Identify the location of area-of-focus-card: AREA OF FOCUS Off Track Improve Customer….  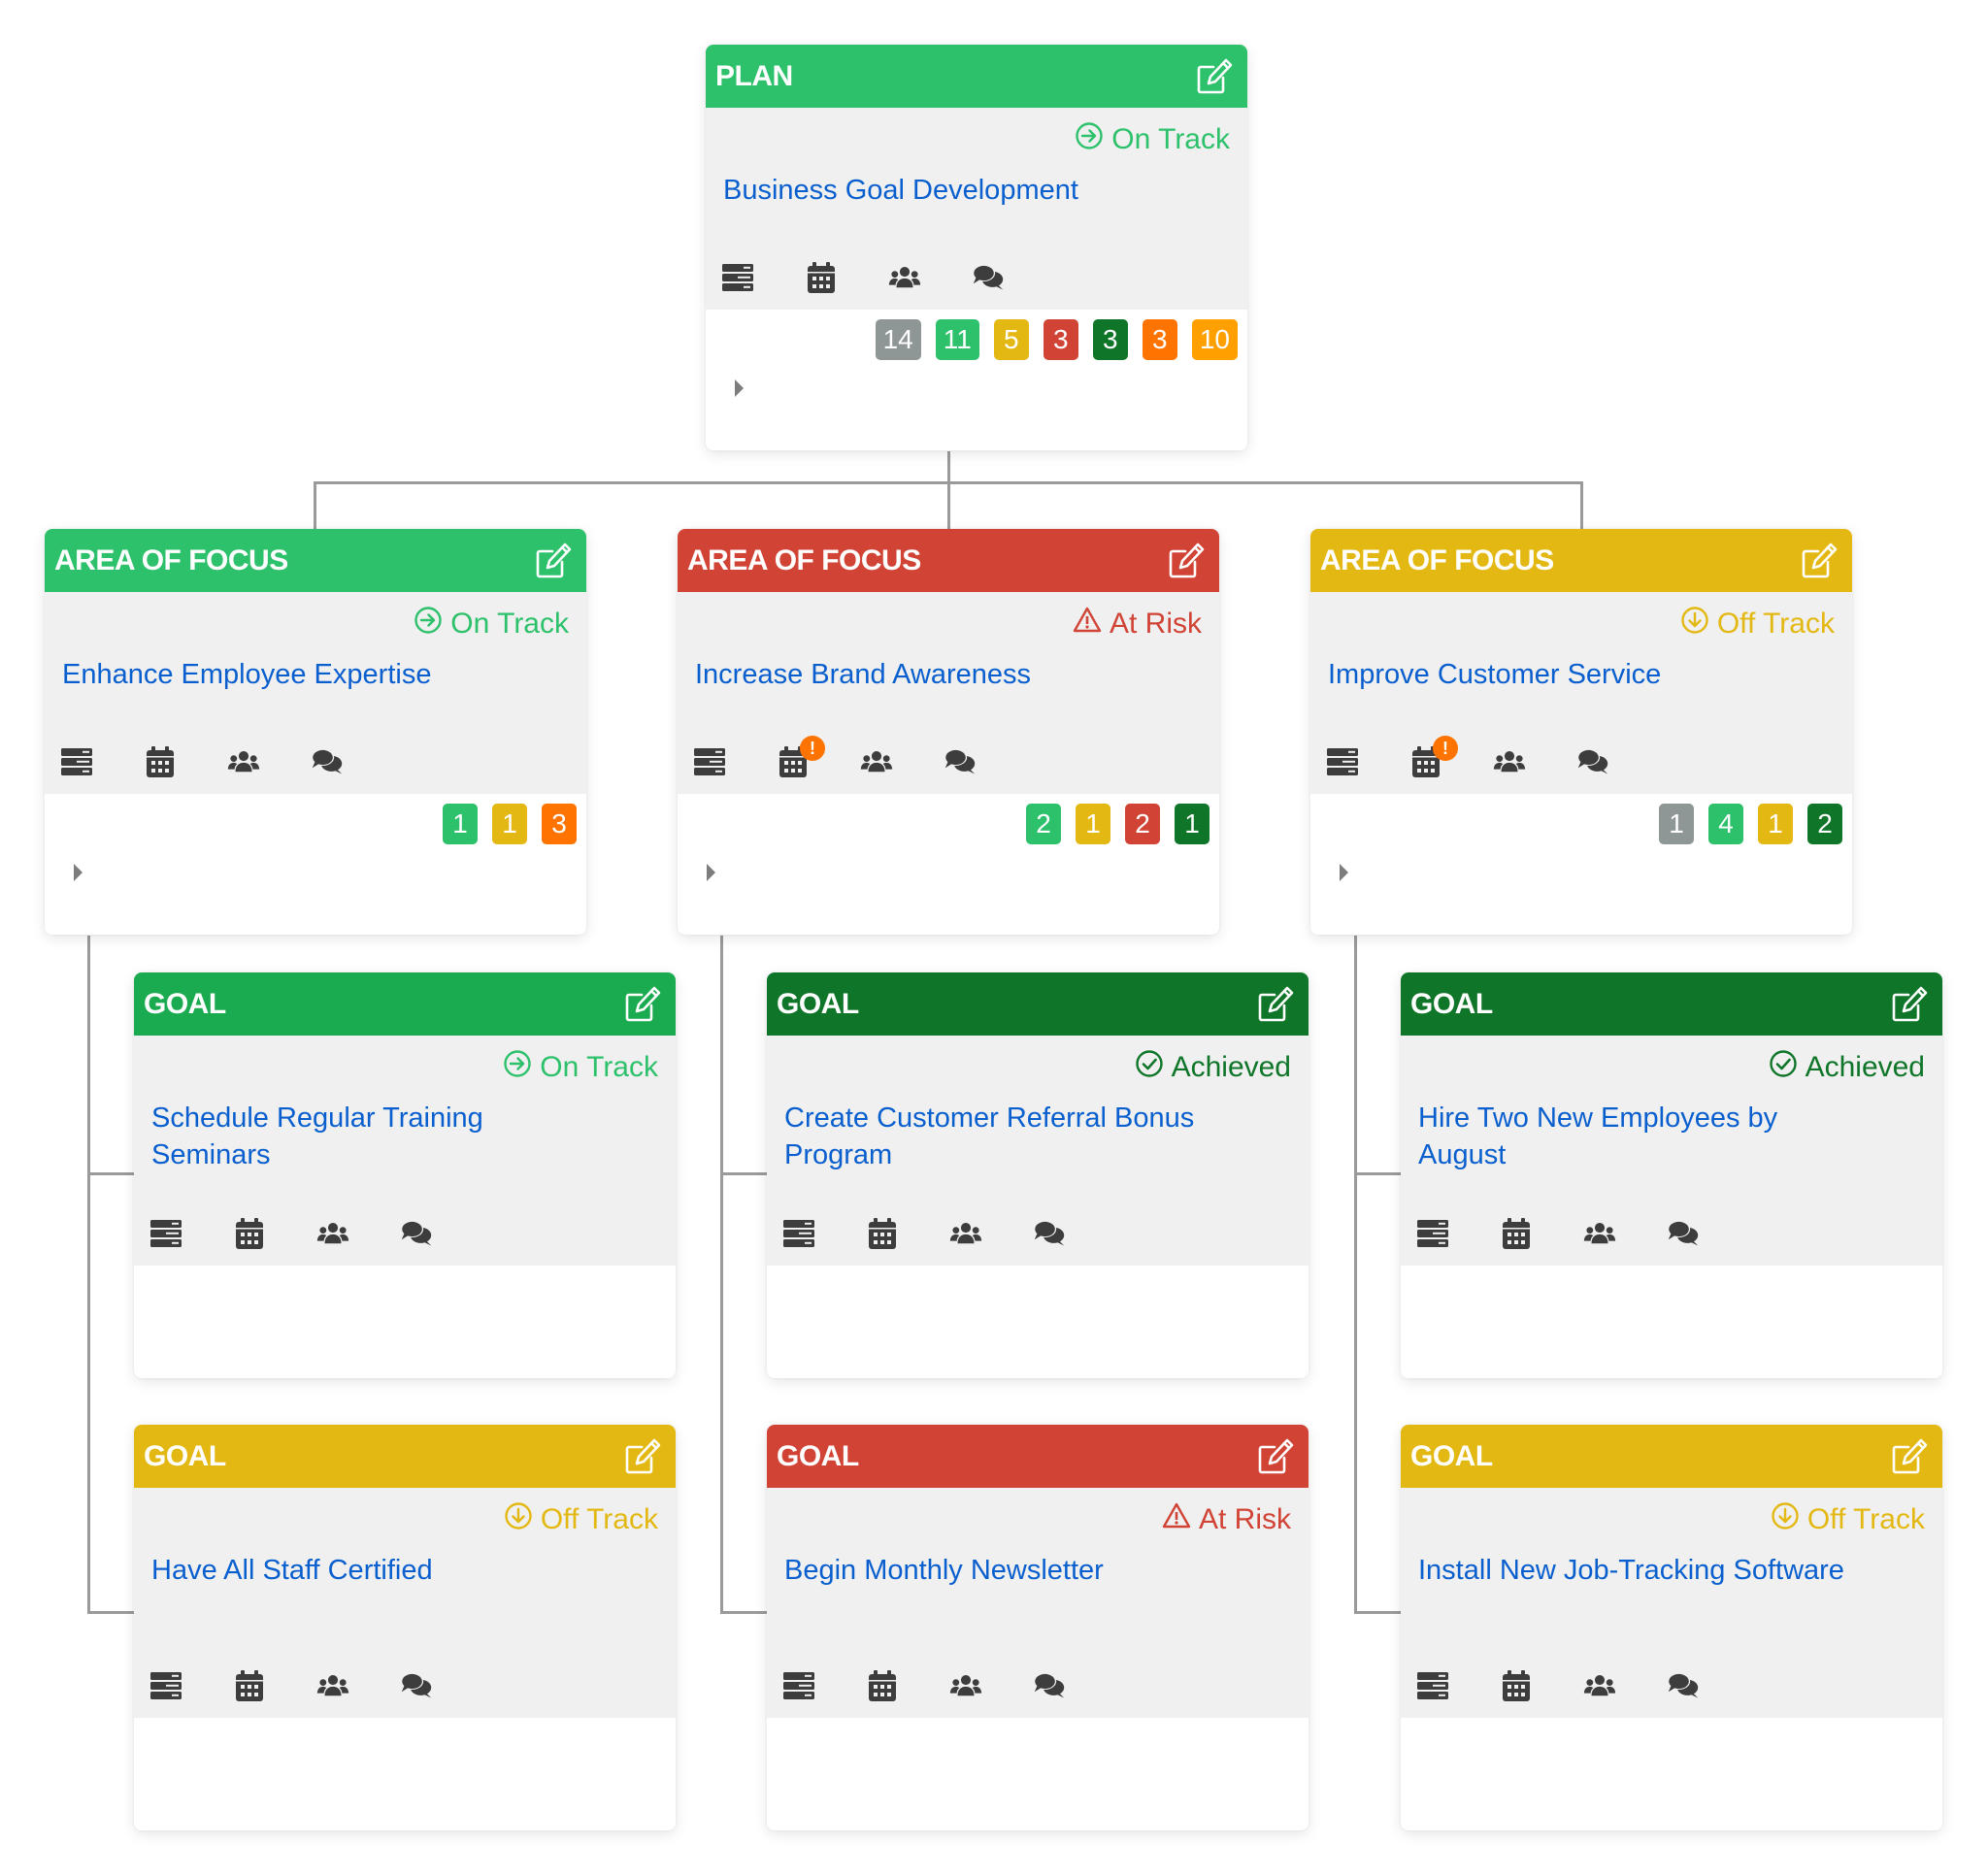
(1581, 732).